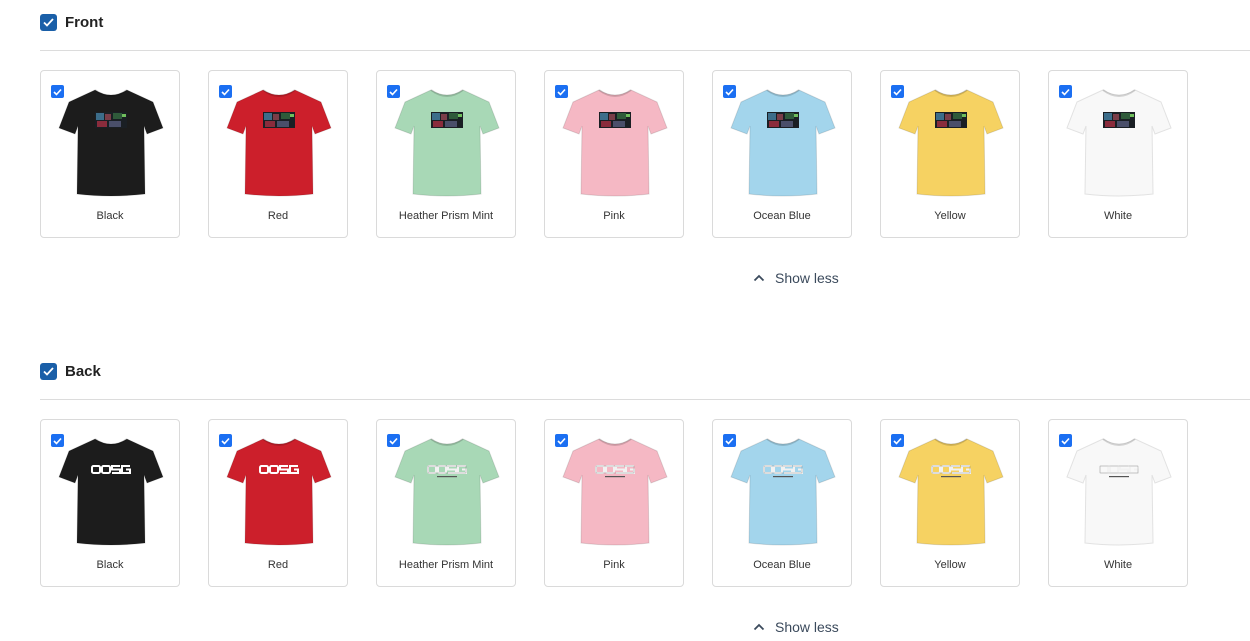 This screenshot has width=1250, height=641. I want to click on section-title: Front, so click(84, 22).